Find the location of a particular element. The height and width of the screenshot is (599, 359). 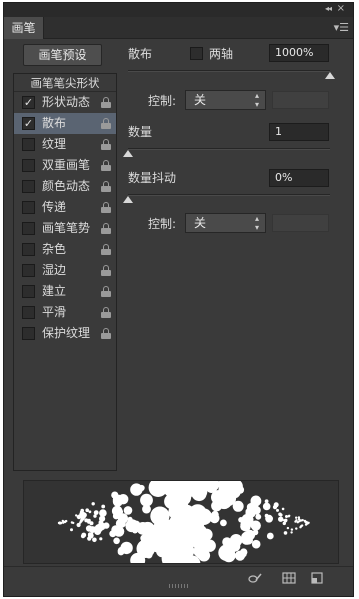

item-label: 平滑 is located at coordinates (54, 312).